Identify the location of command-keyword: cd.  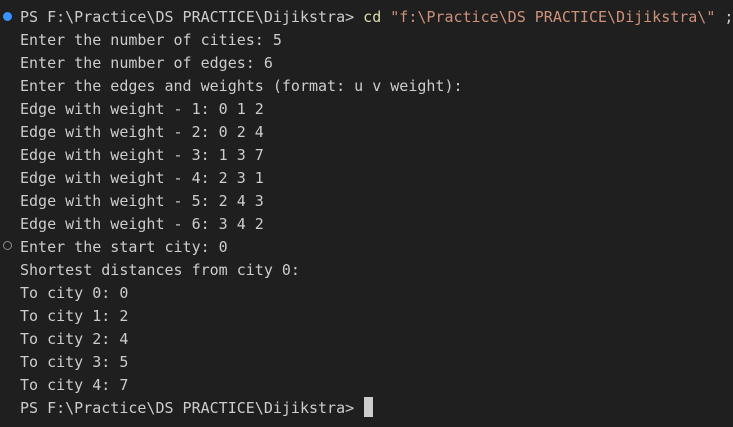
(372, 17).